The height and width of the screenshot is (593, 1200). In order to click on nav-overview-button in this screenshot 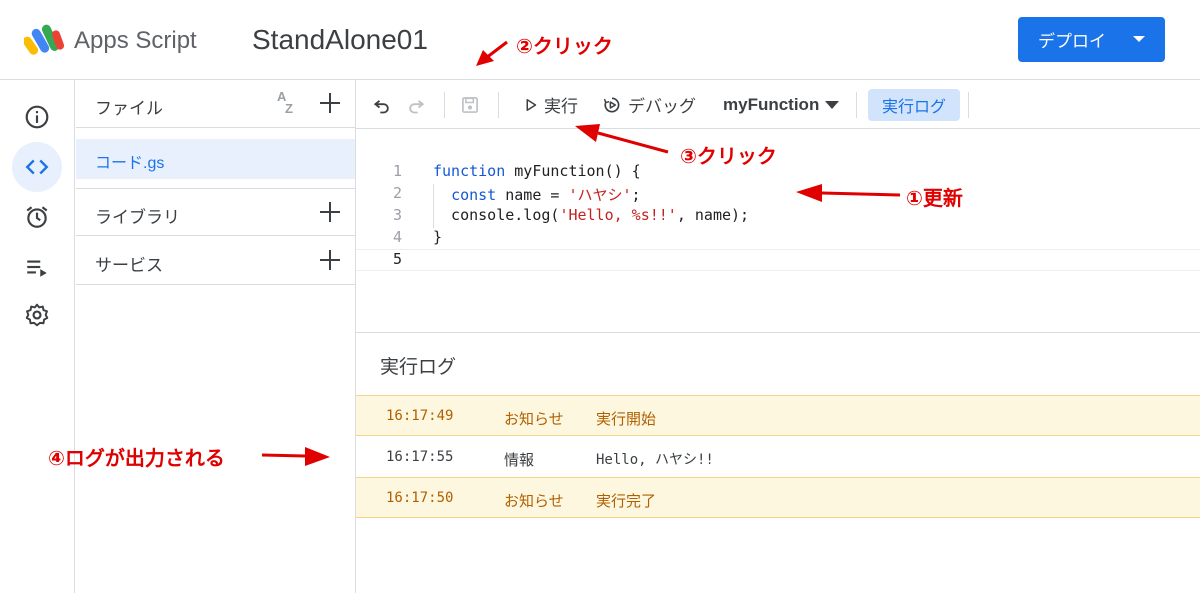, I will do `click(37, 117)`.